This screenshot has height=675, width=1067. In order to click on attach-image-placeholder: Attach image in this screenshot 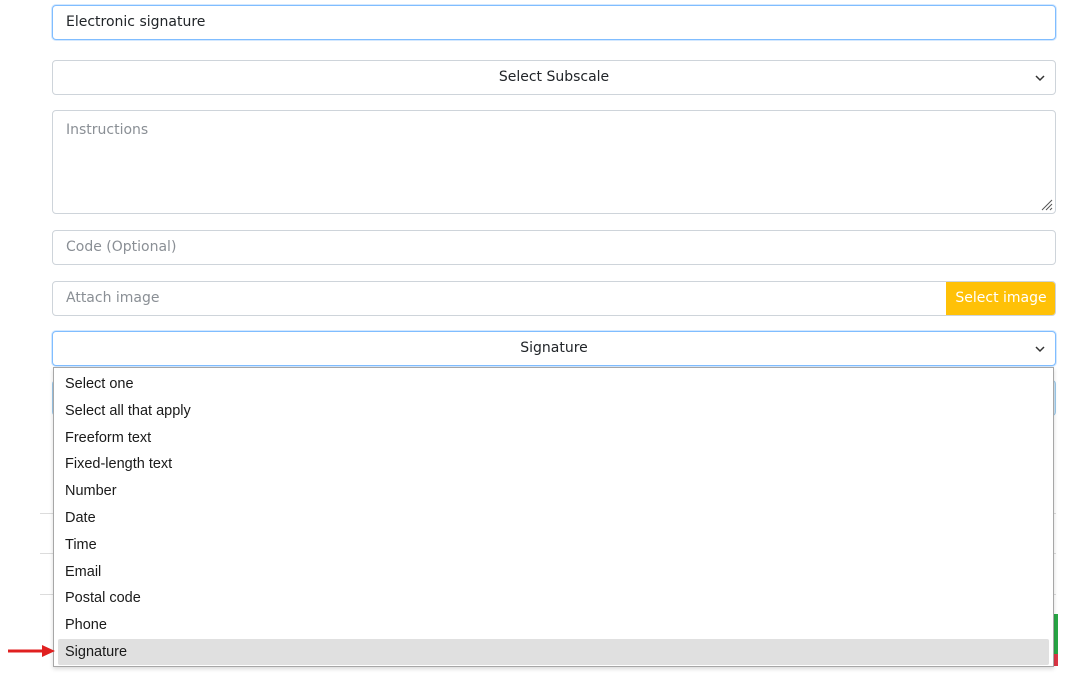, I will do `click(113, 298)`.